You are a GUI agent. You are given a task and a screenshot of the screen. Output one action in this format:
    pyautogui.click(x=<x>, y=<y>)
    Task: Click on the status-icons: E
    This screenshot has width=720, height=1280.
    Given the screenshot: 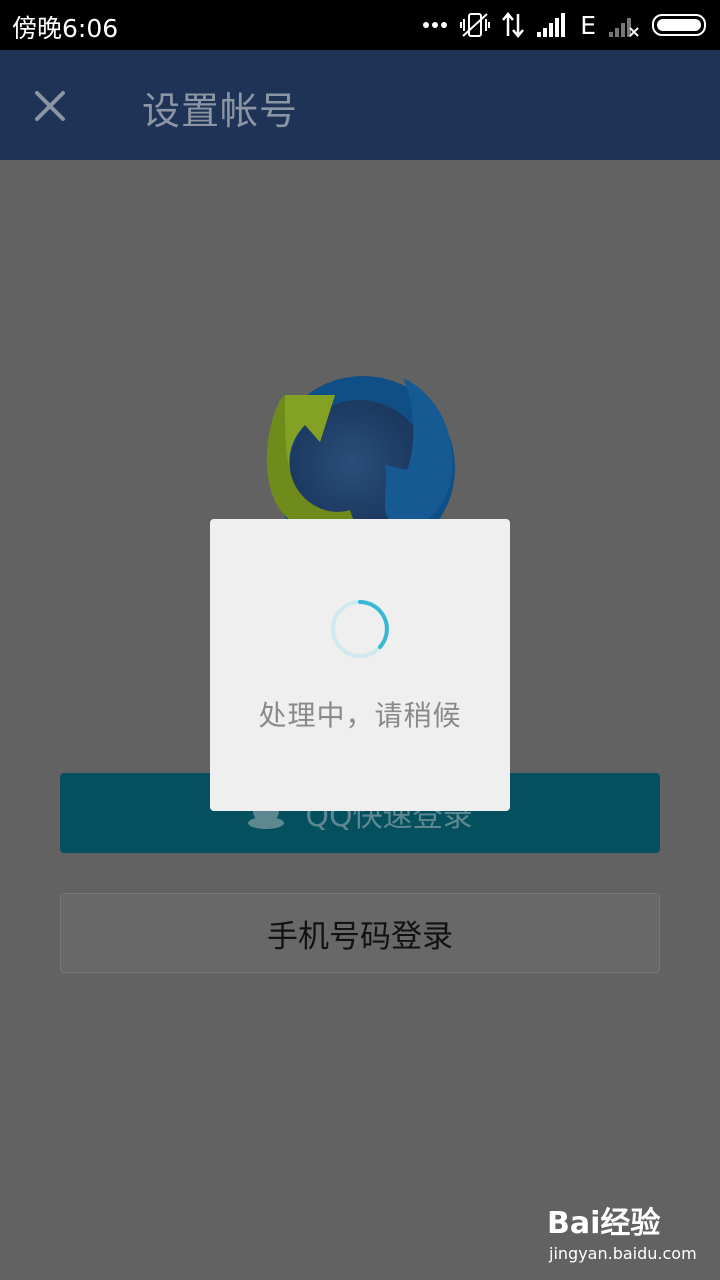 What is the action you would take?
    pyautogui.click(x=565, y=25)
    